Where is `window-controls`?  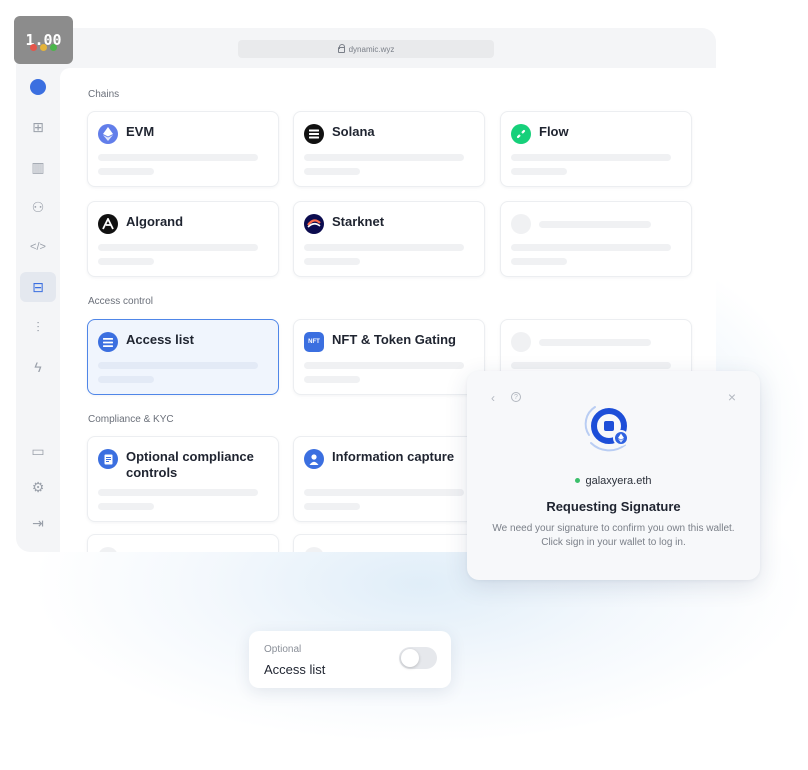
window-controls is located at coordinates (43, 47).